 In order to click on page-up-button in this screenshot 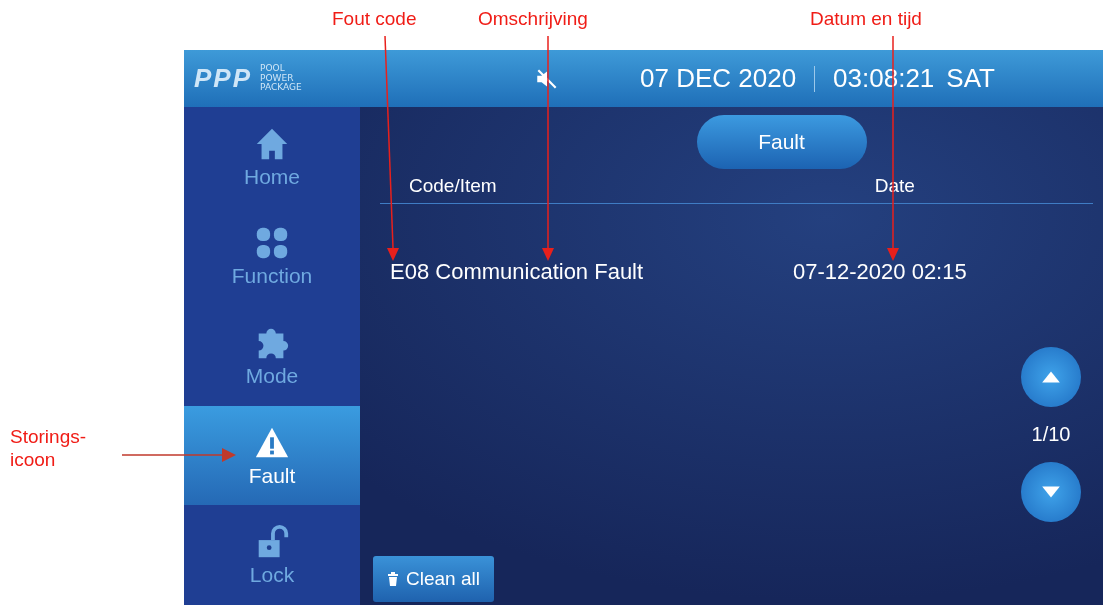, I will do `click(1051, 377)`.